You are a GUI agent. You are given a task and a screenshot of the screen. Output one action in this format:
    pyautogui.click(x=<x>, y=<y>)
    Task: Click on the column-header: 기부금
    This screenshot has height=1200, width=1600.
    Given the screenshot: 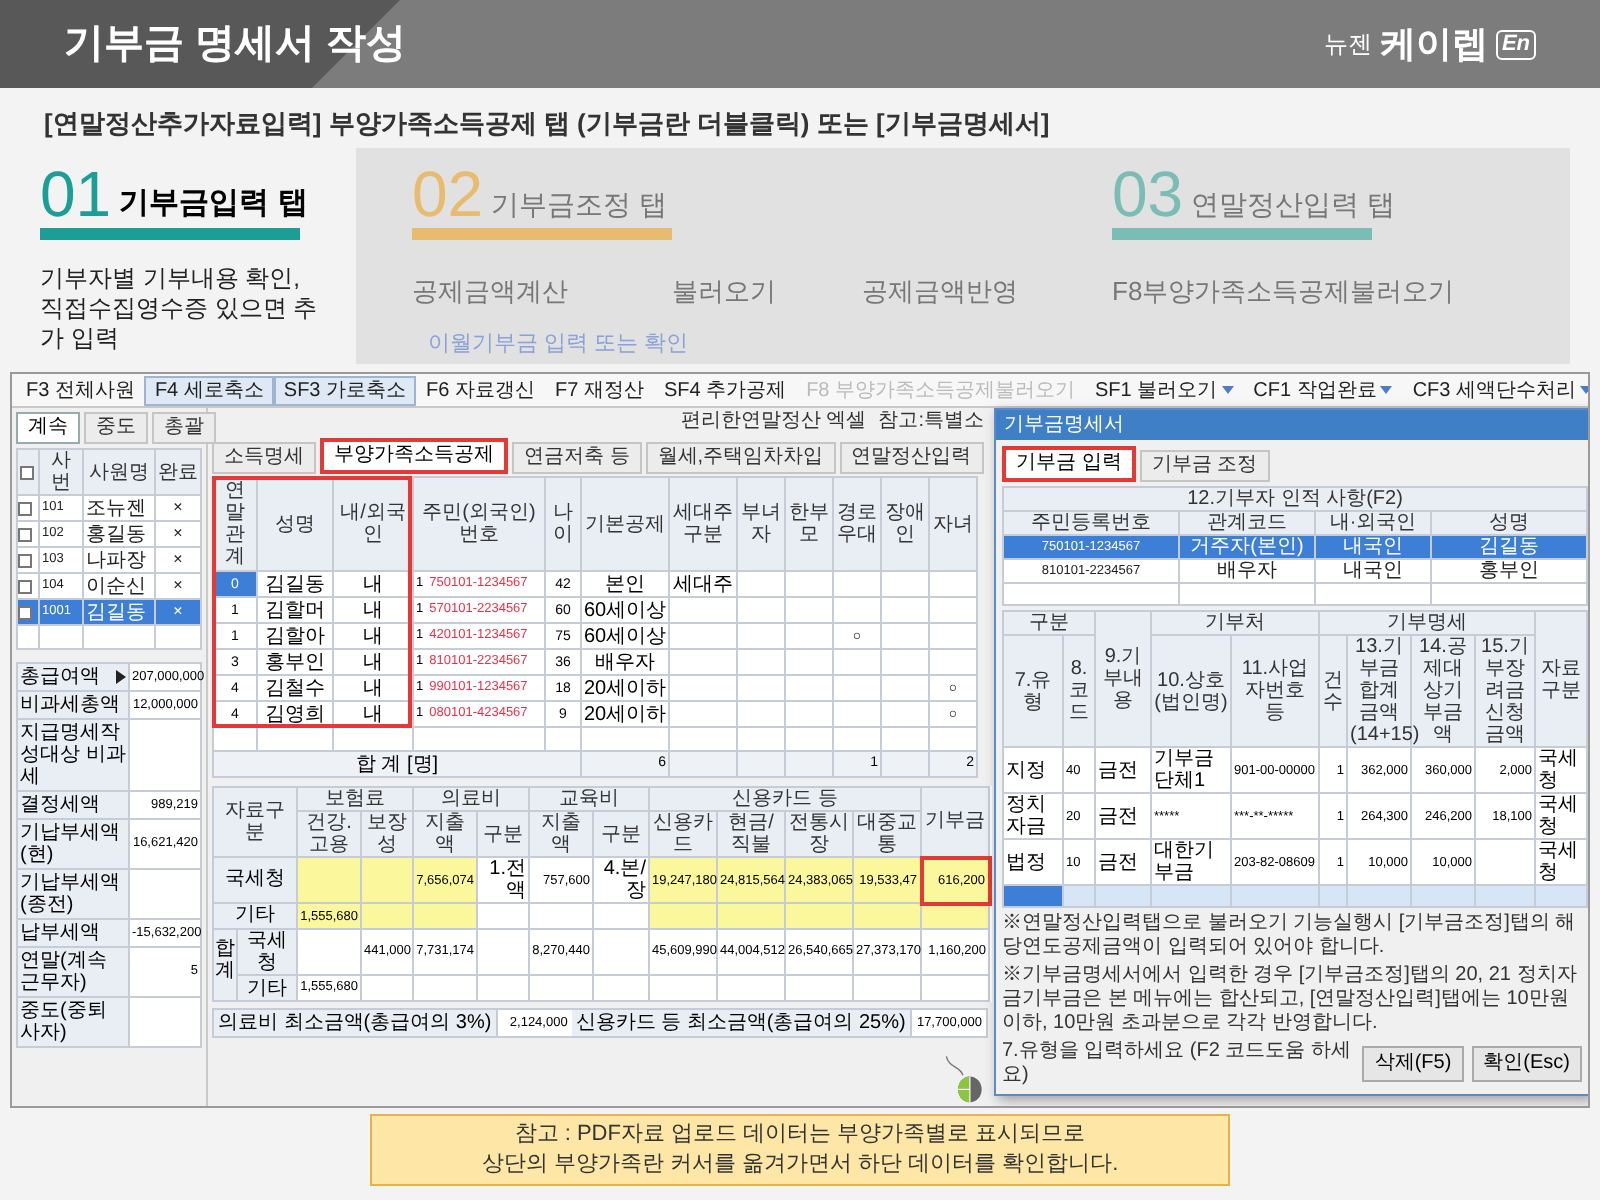 What is the action you would take?
    pyautogui.click(x=955, y=821)
    